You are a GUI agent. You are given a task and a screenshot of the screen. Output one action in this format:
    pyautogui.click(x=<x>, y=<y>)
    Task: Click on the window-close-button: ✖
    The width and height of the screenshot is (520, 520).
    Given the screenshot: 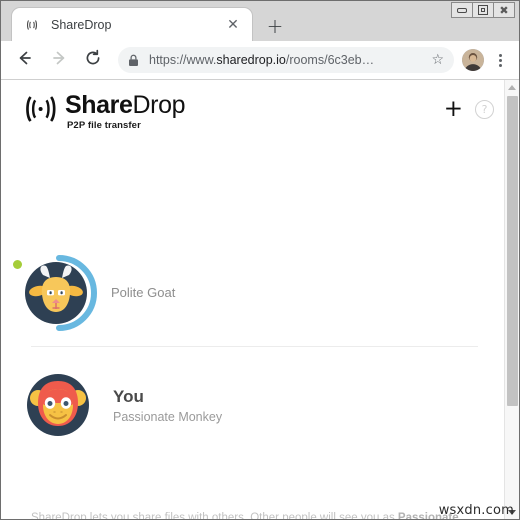 What is the action you would take?
    pyautogui.click(x=504, y=10)
    